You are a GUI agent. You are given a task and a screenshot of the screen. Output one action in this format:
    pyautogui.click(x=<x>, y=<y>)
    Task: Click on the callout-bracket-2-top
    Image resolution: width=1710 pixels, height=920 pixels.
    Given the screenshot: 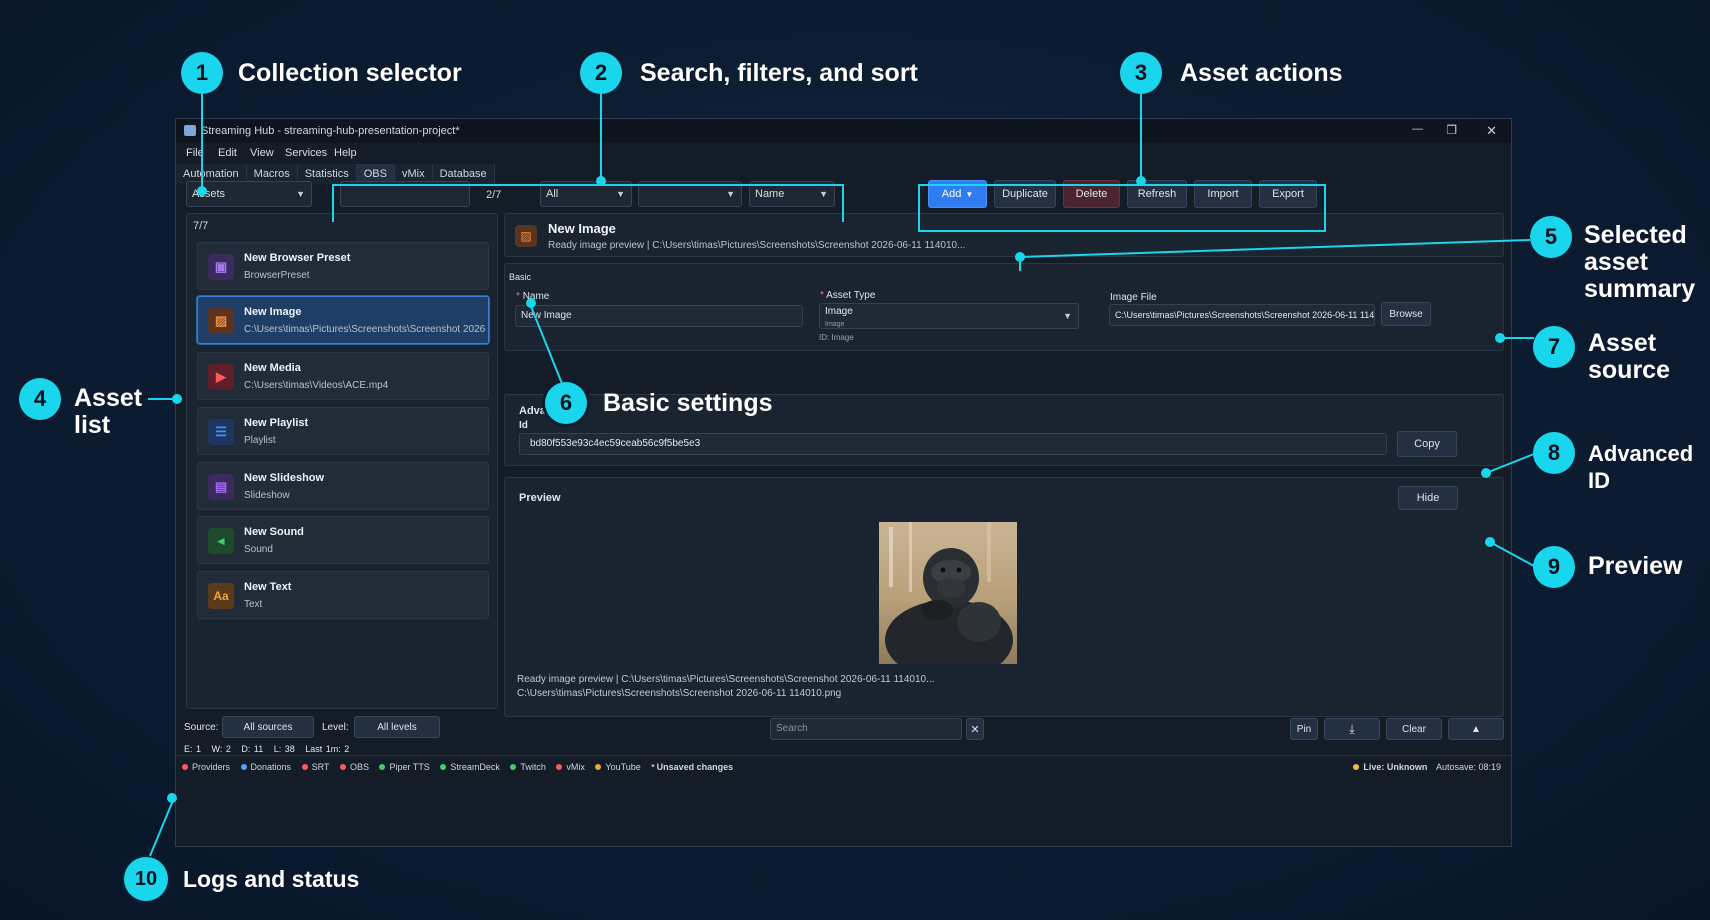 What is the action you would take?
    pyautogui.click(x=588, y=185)
    